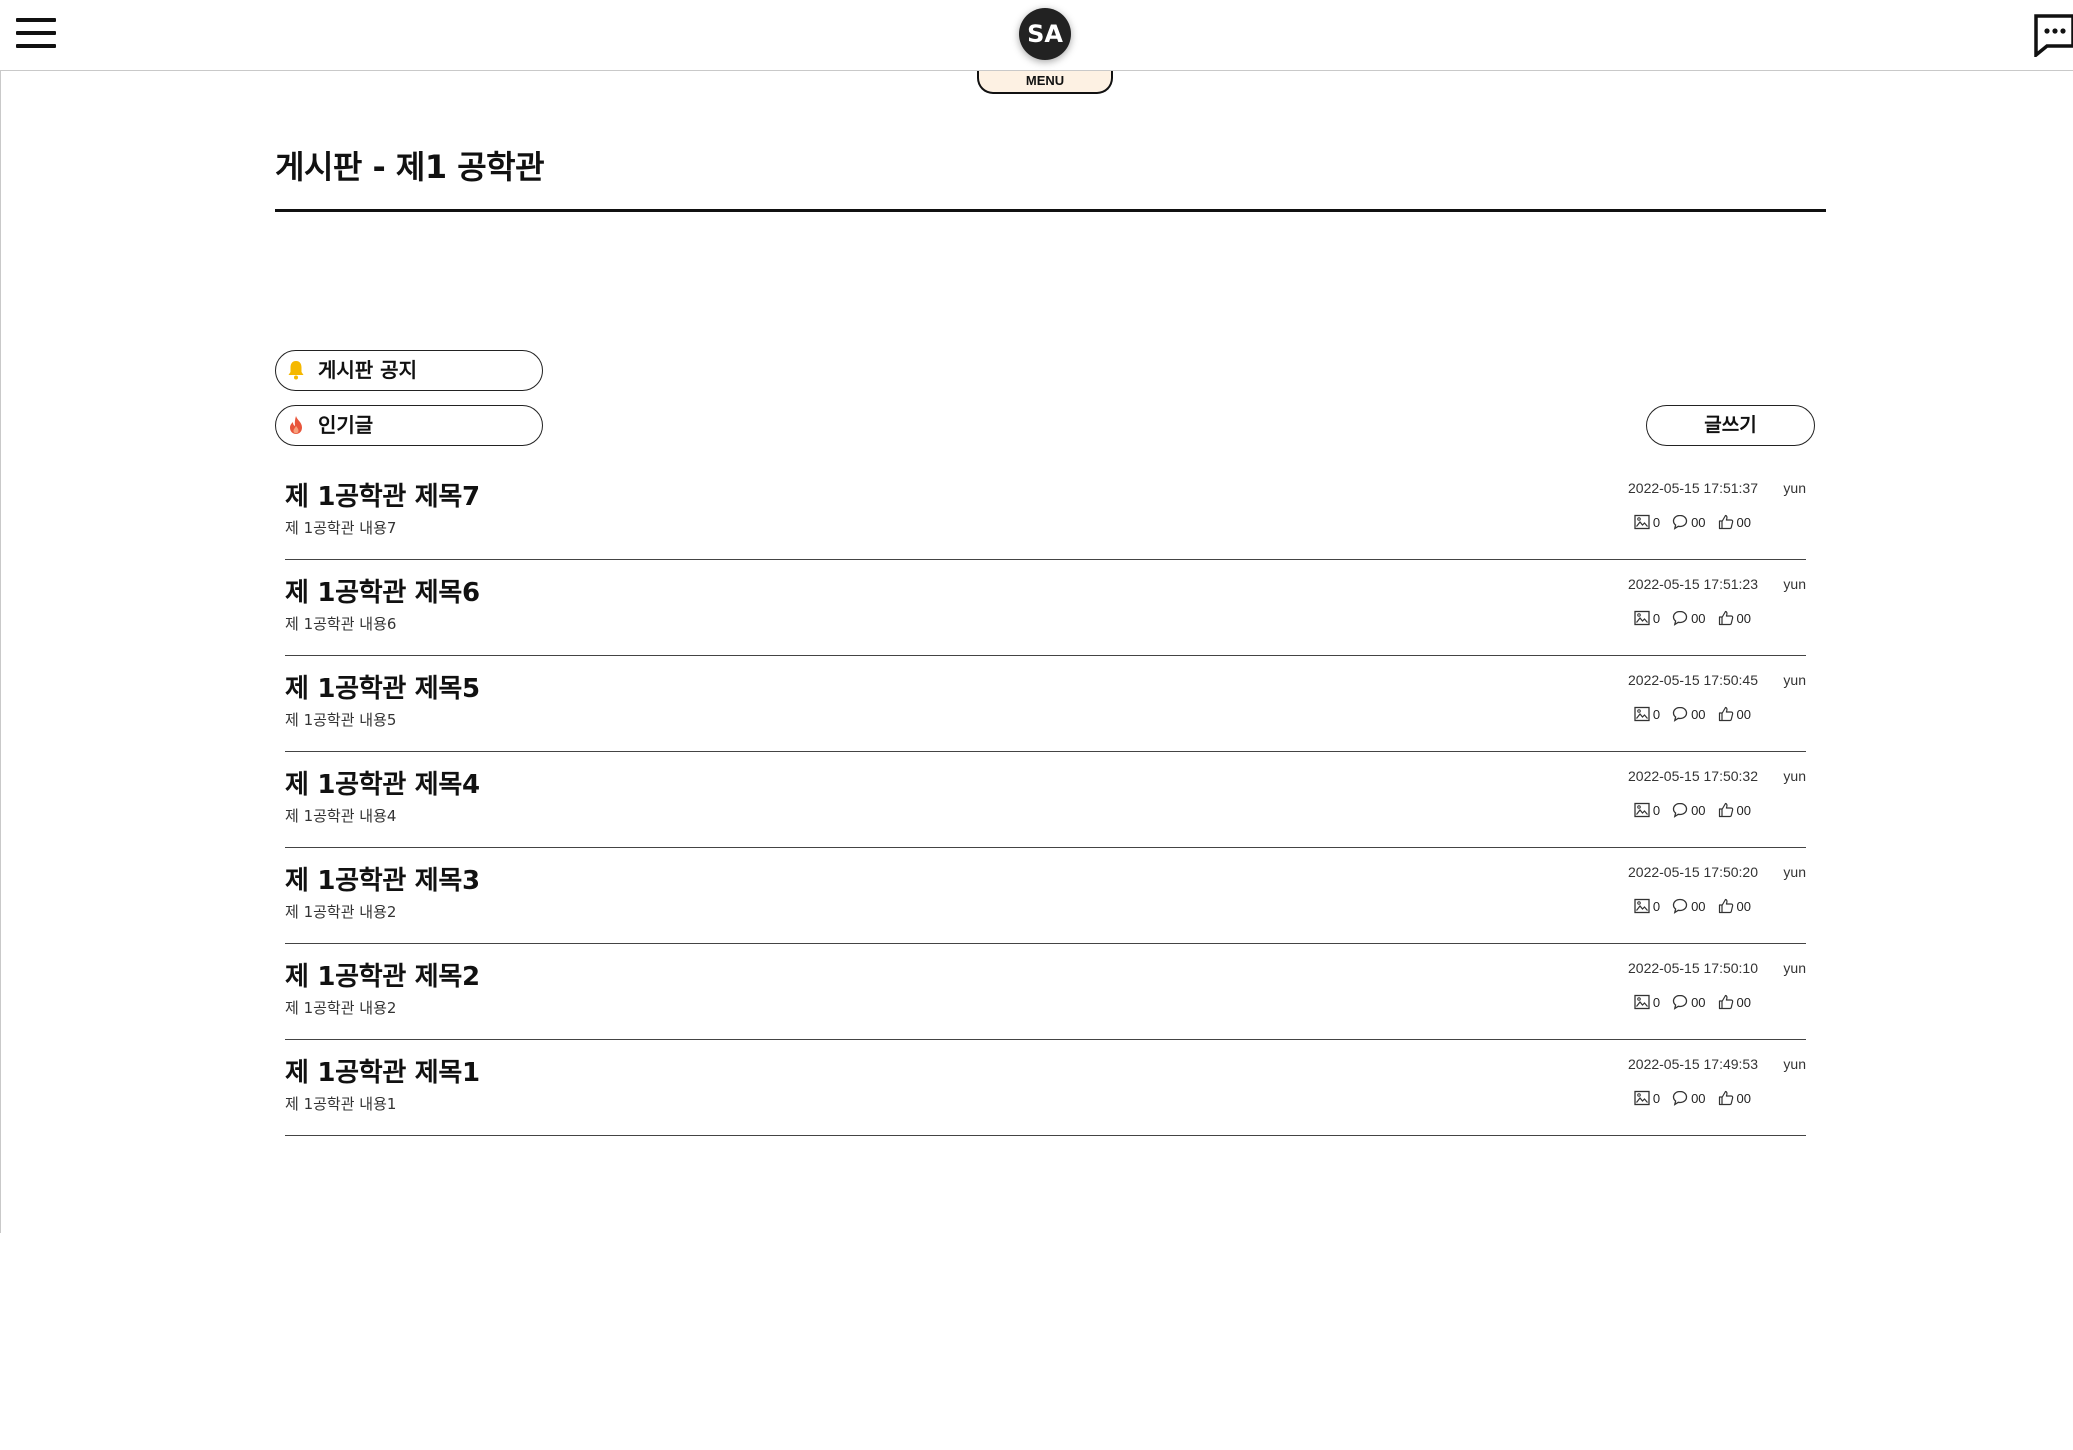  What do you see at coordinates (1730, 425) in the screenshot?
I see `write-post-button: 글쓰기` at bounding box center [1730, 425].